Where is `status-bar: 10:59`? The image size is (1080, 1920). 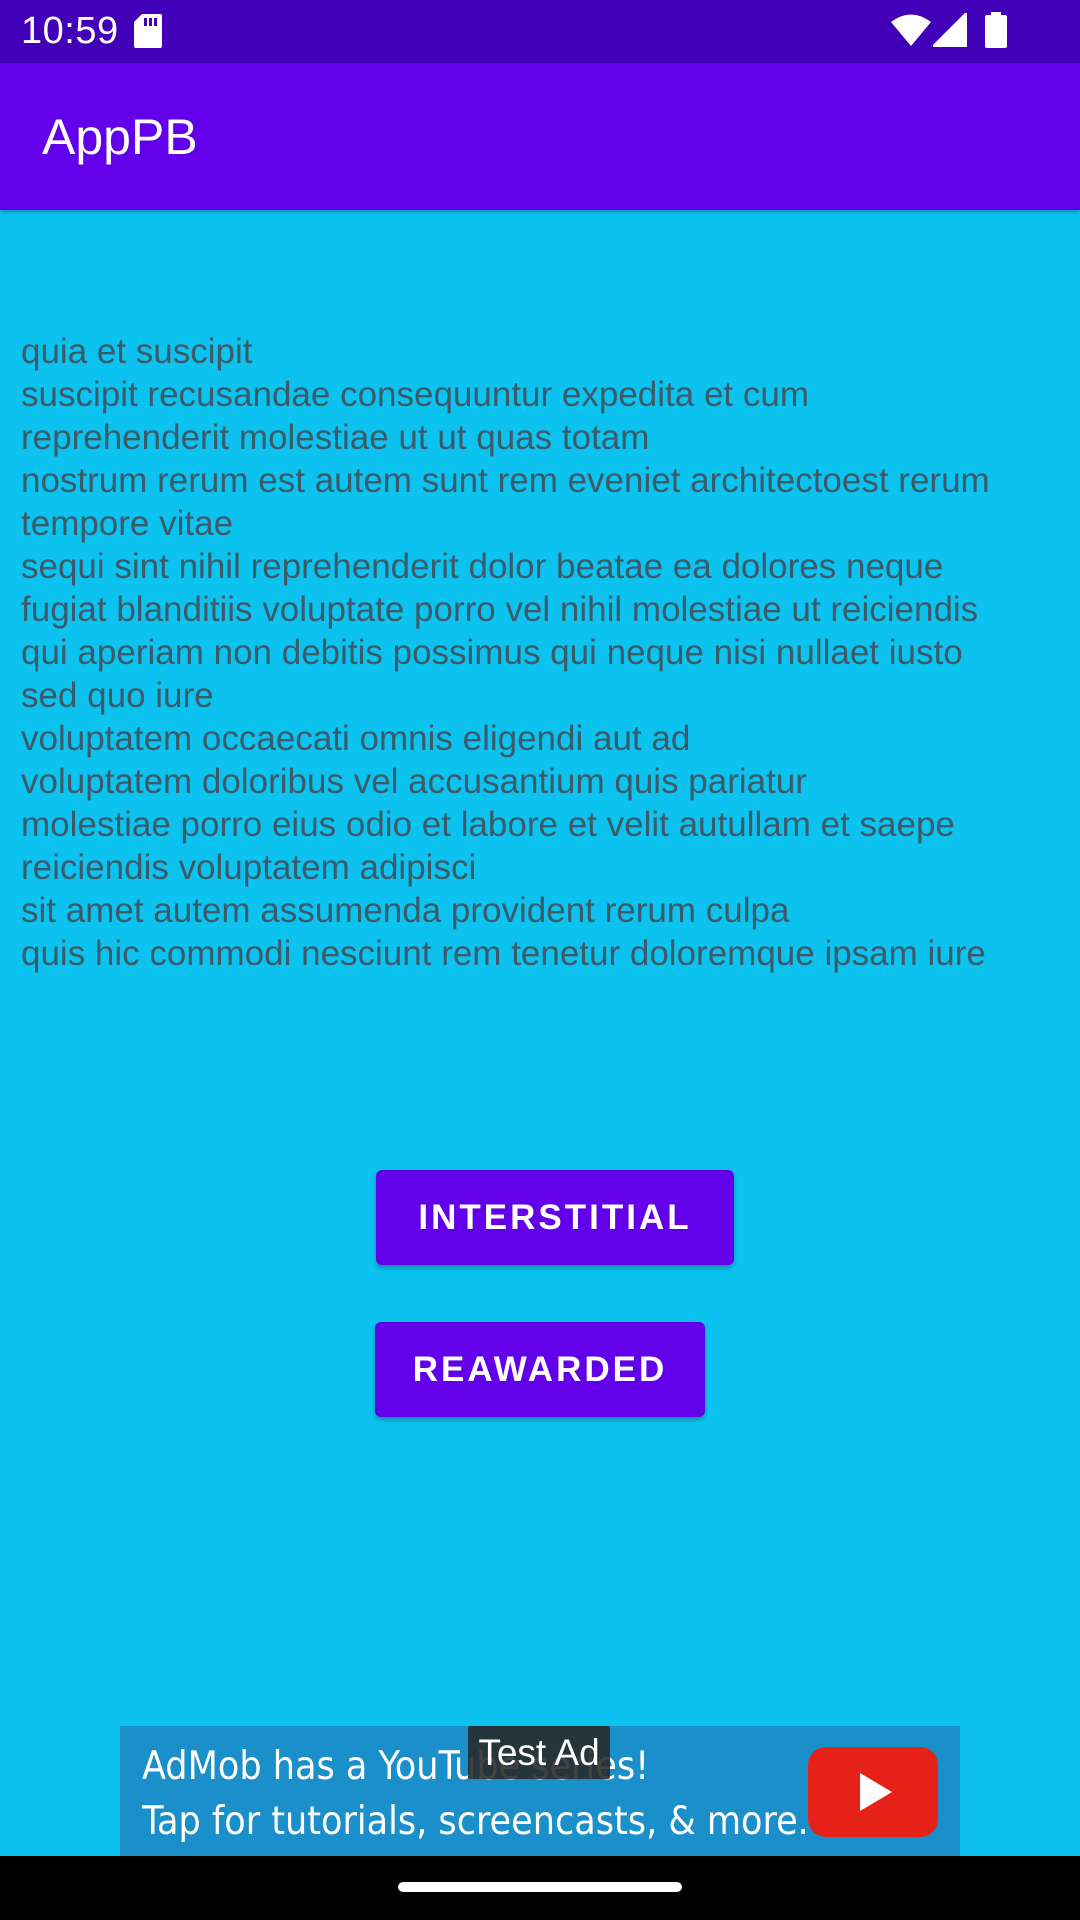 status-bar: 10:59 is located at coordinates (540, 31).